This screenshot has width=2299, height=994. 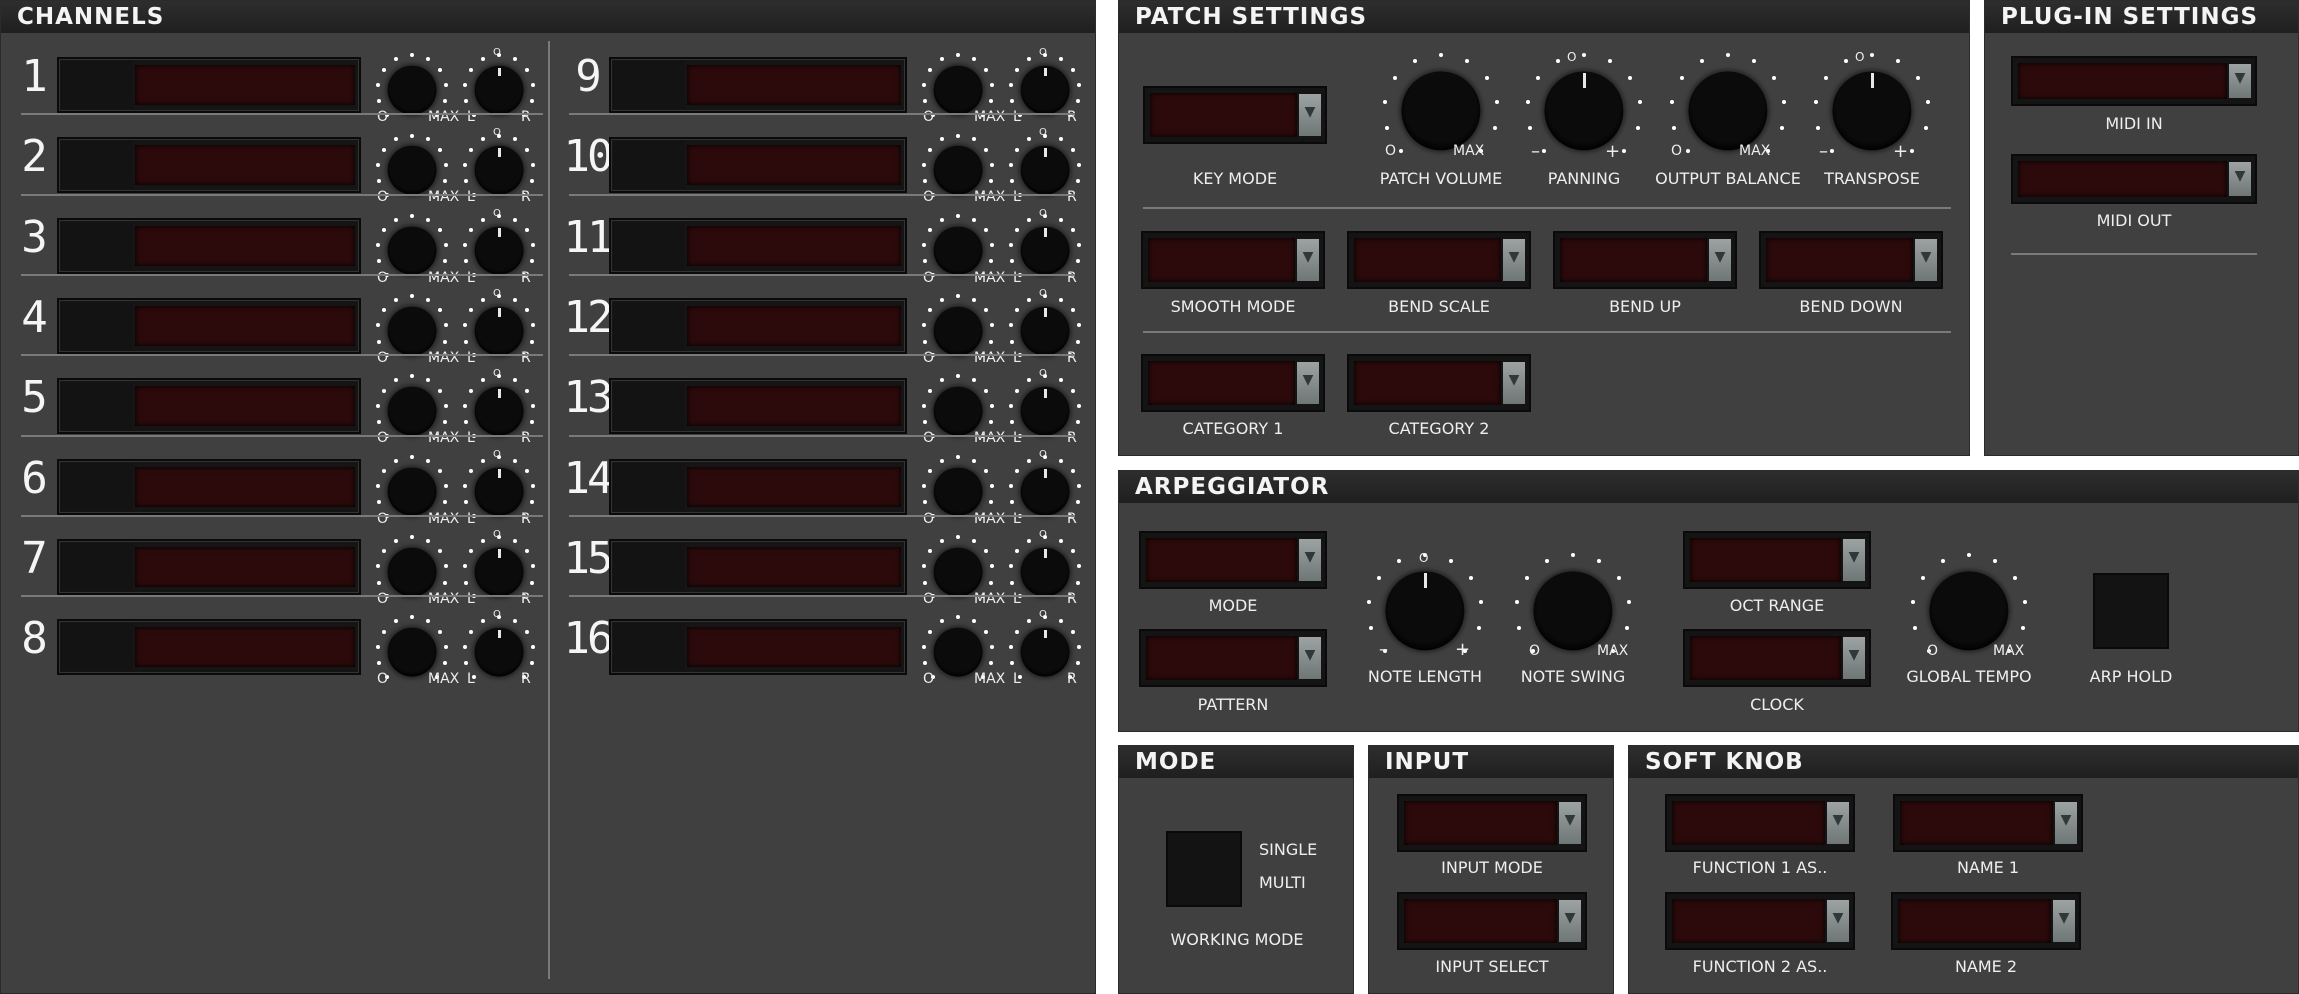 What do you see at coordinates (2134, 179) in the screenshot?
I see `midi-out-dropdown: ▼` at bounding box center [2134, 179].